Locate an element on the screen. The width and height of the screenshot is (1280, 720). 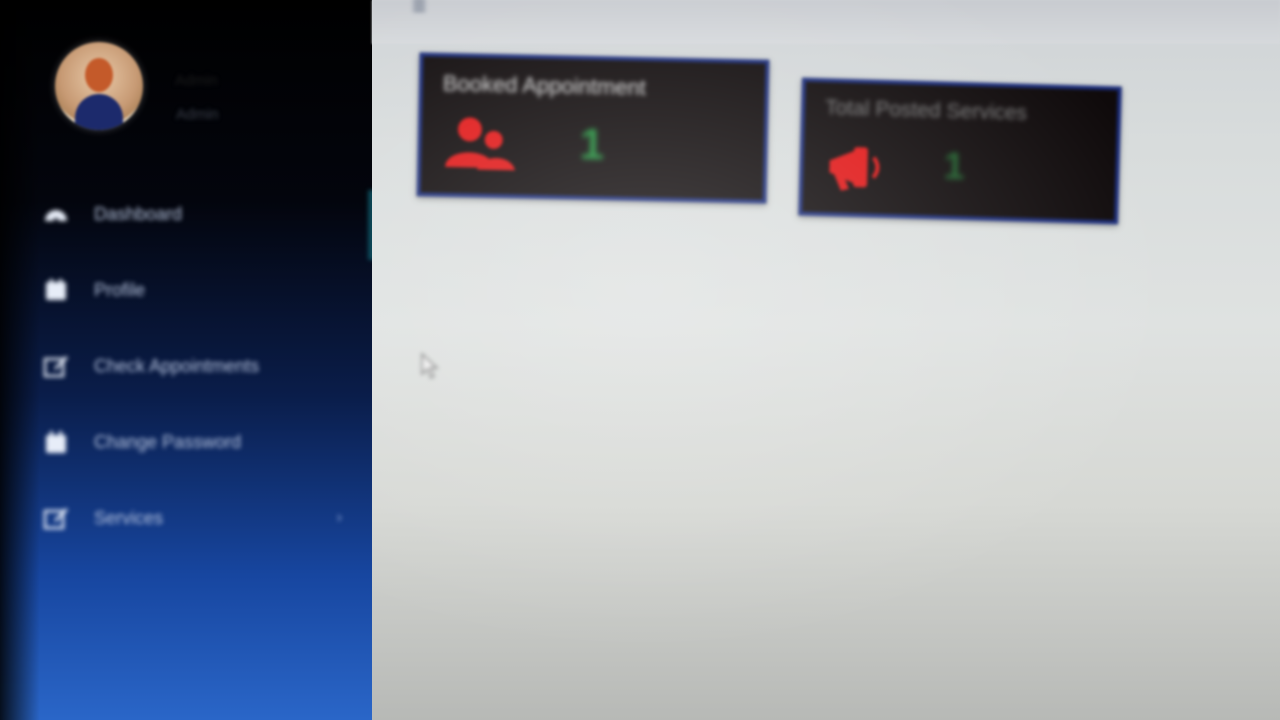
sidebar-item-services: Services › is located at coordinates (200, 518).